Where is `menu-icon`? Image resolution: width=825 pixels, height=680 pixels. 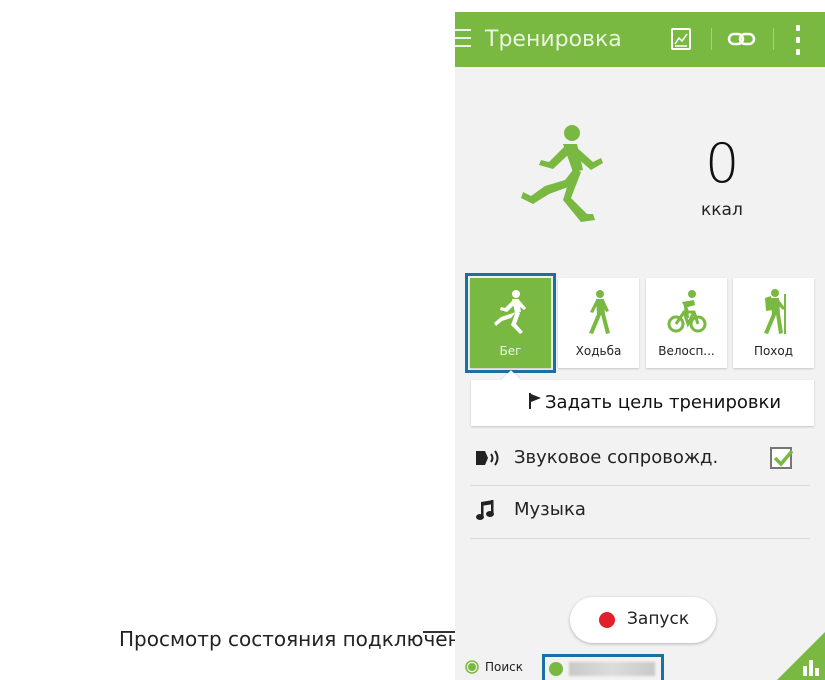
menu-icon is located at coordinates (464, 39).